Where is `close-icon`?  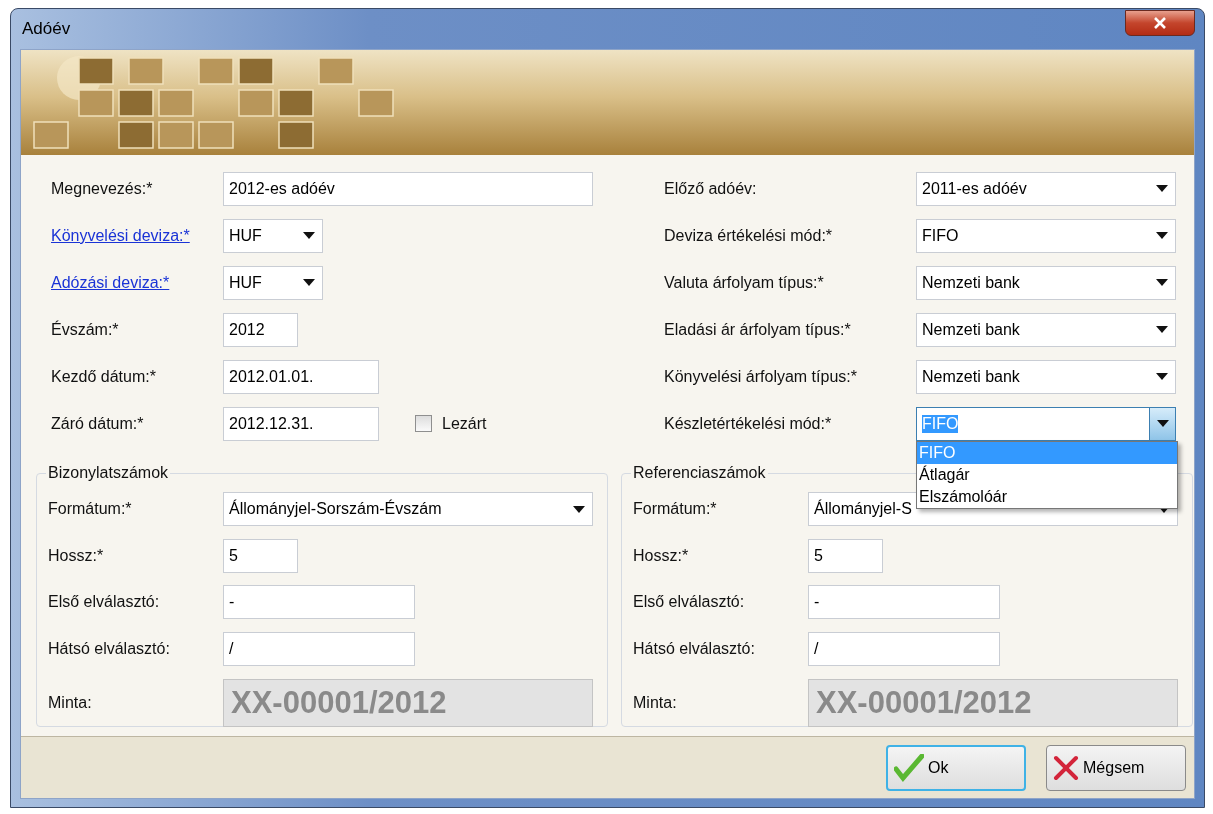
close-icon is located at coordinates (1160, 23).